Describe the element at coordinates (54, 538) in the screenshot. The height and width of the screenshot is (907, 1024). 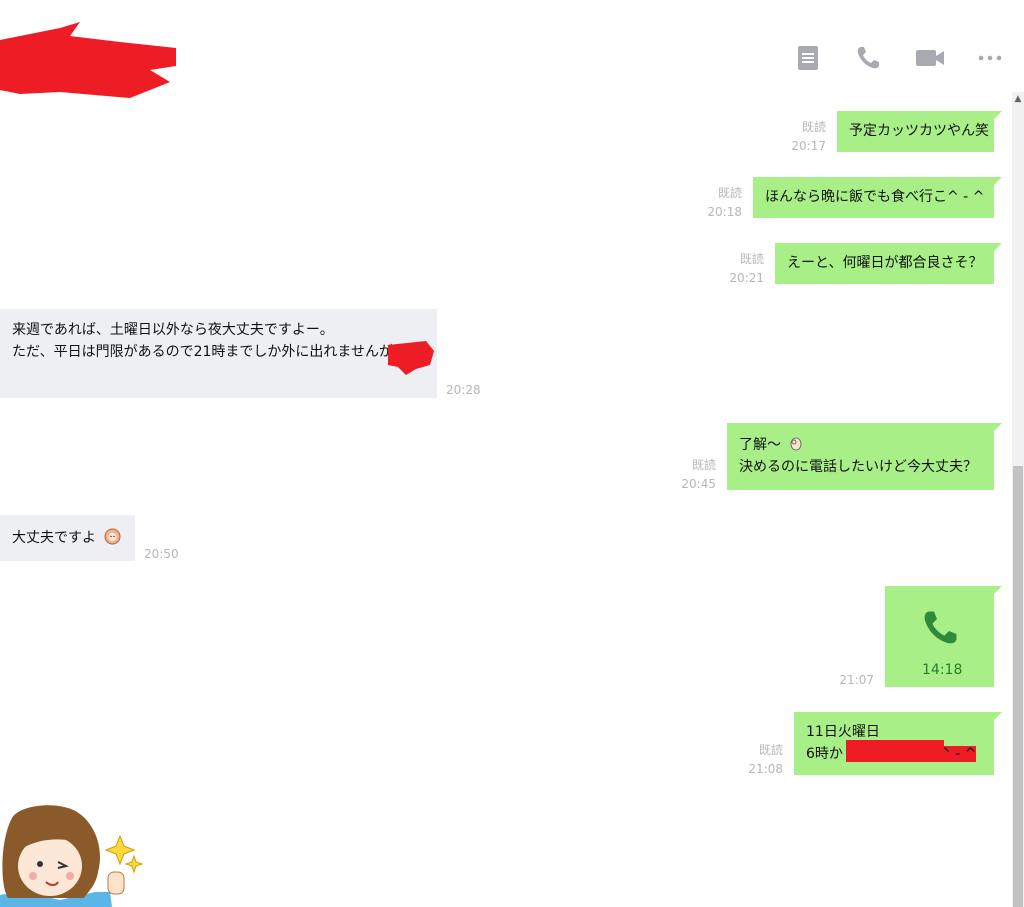
I see `message-text: 大丈夫ですよ` at that location.